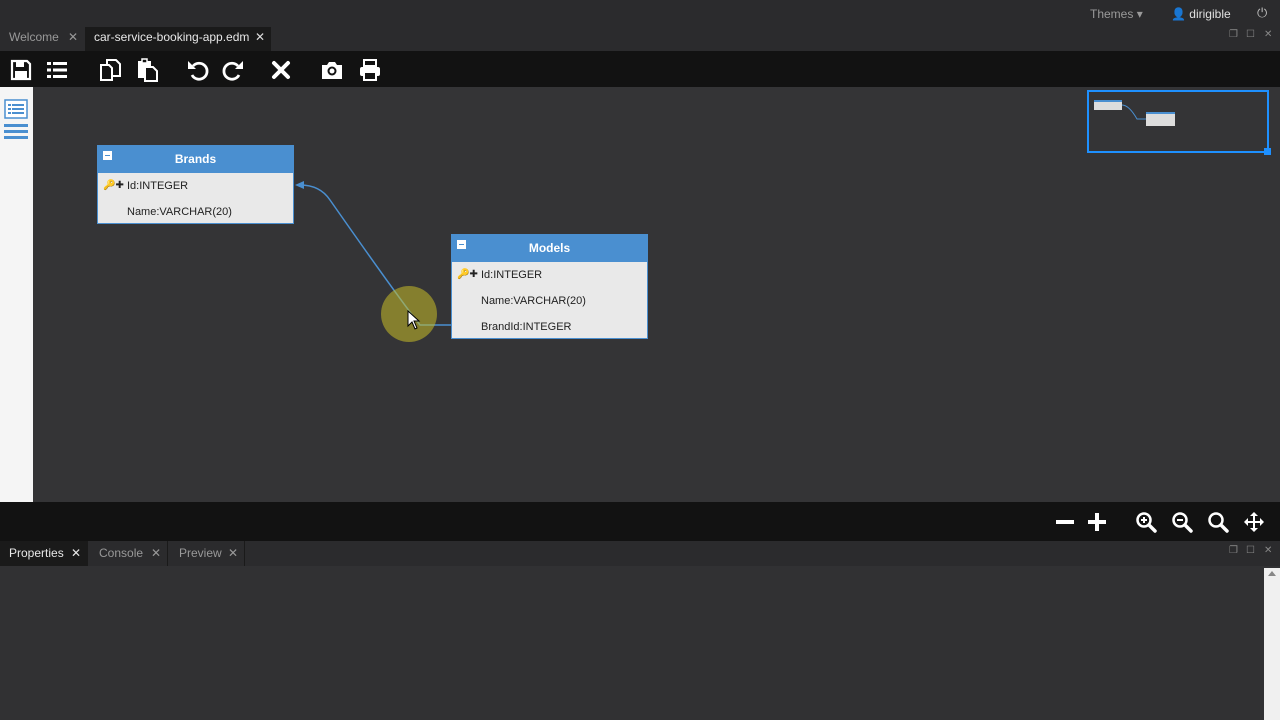  What do you see at coordinates (195, 159) in the screenshot?
I see `entity-header: Brands` at bounding box center [195, 159].